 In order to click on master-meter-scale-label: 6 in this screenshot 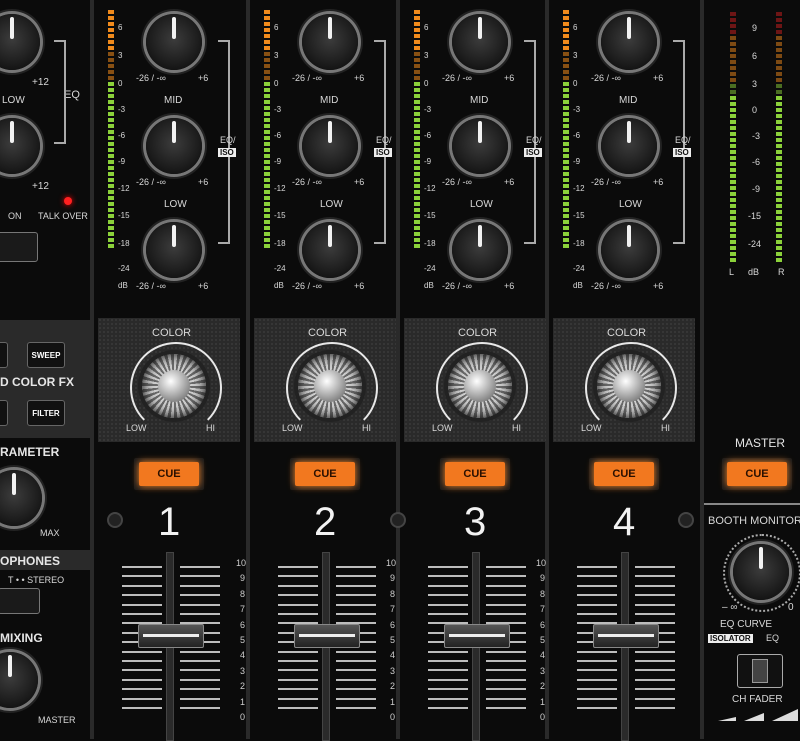, I will do `click(755, 56)`.